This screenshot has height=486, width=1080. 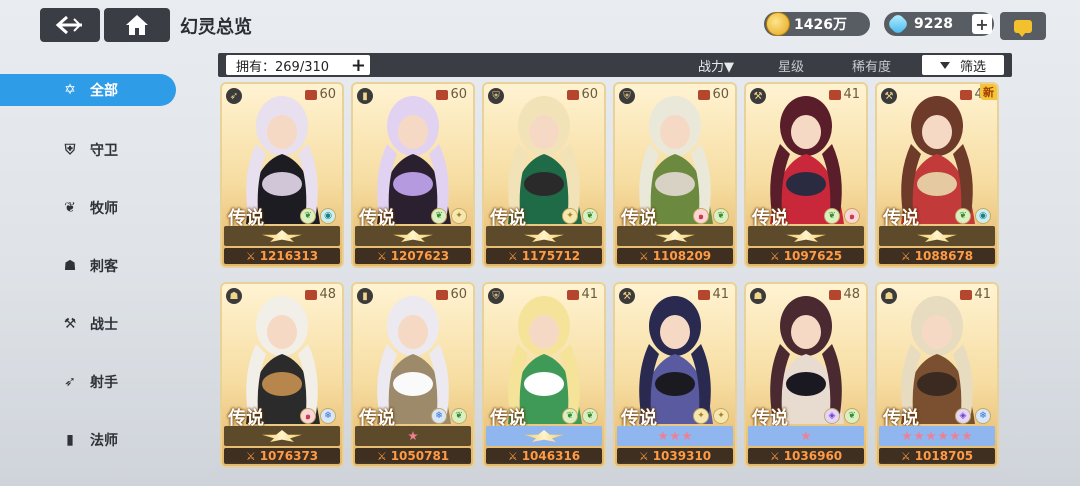 I want to click on hero-card: ⛨ 60 传说 ✦ ❦ ⚔ 1175712, so click(x=544, y=175).